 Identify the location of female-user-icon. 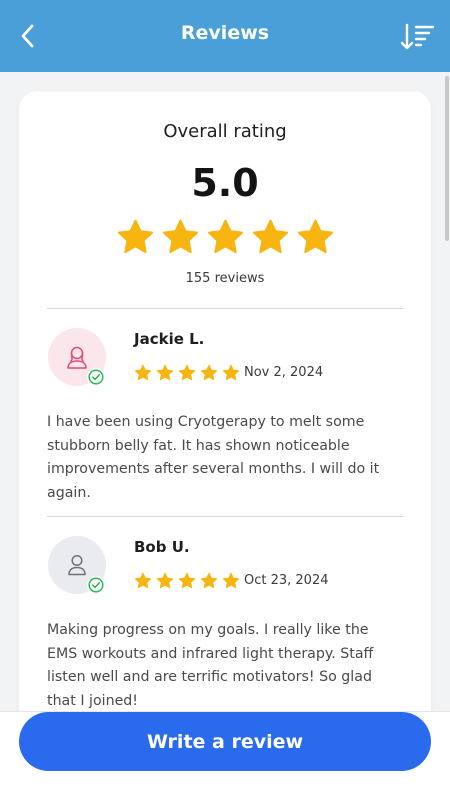
(77, 357).